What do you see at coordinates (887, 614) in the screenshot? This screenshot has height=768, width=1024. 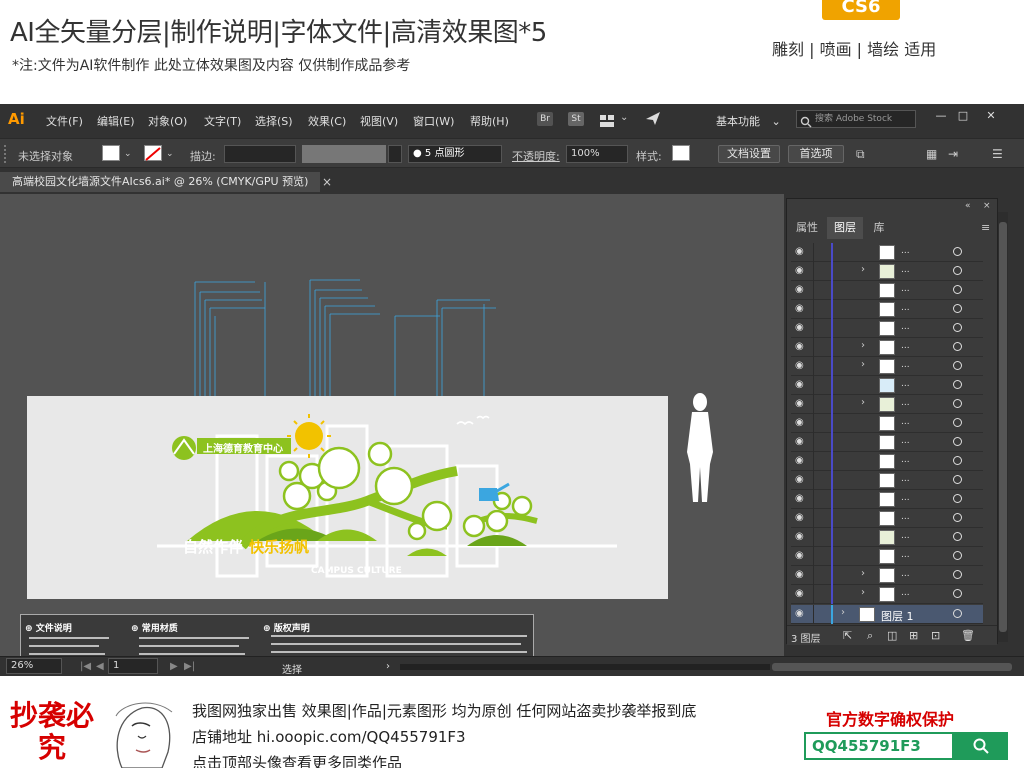 I see `layer-row-top: ◉ › 图层 1` at bounding box center [887, 614].